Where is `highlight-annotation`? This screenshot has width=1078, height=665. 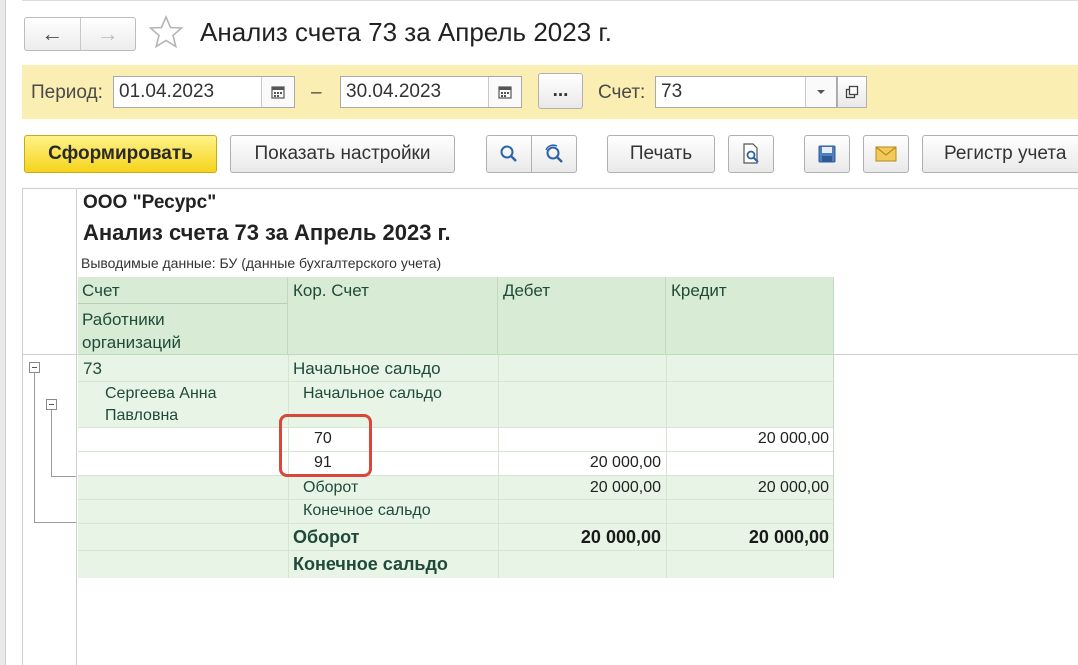
highlight-annotation is located at coordinates (325, 445).